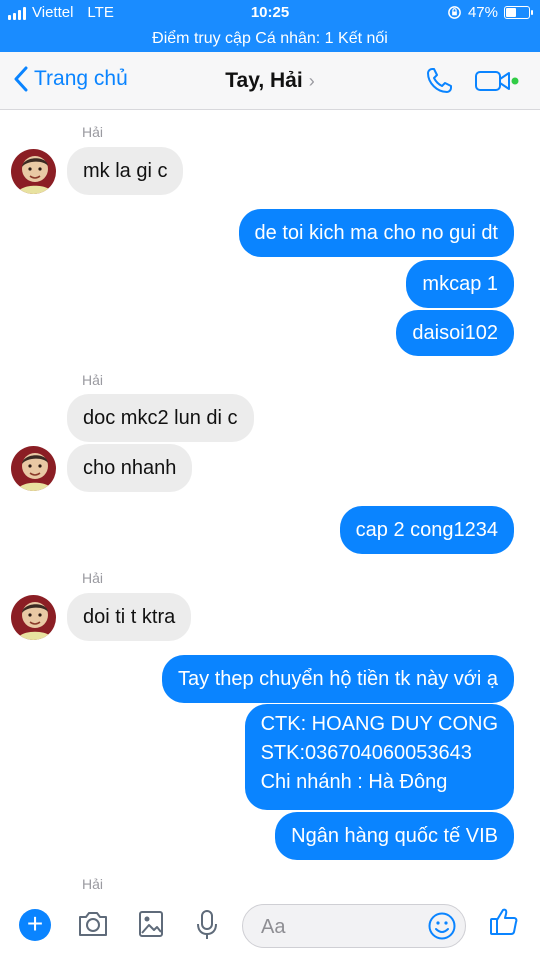 Image resolution: width=540 pixels, height=960 pixels. Describe the element at coordinates (160, 418) in the screenshot. I see `message-bubble-incoming: doc mkc2 lun di c` at that location.